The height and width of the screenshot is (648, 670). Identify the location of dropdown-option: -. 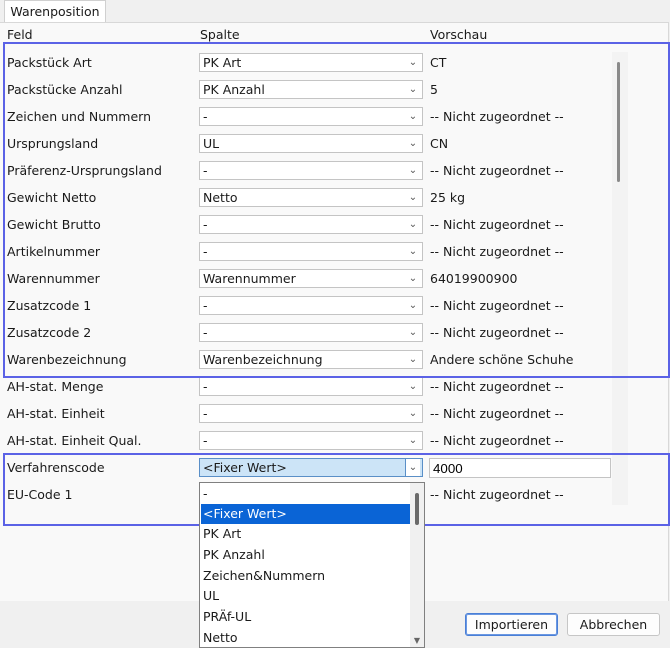
(306, 494).